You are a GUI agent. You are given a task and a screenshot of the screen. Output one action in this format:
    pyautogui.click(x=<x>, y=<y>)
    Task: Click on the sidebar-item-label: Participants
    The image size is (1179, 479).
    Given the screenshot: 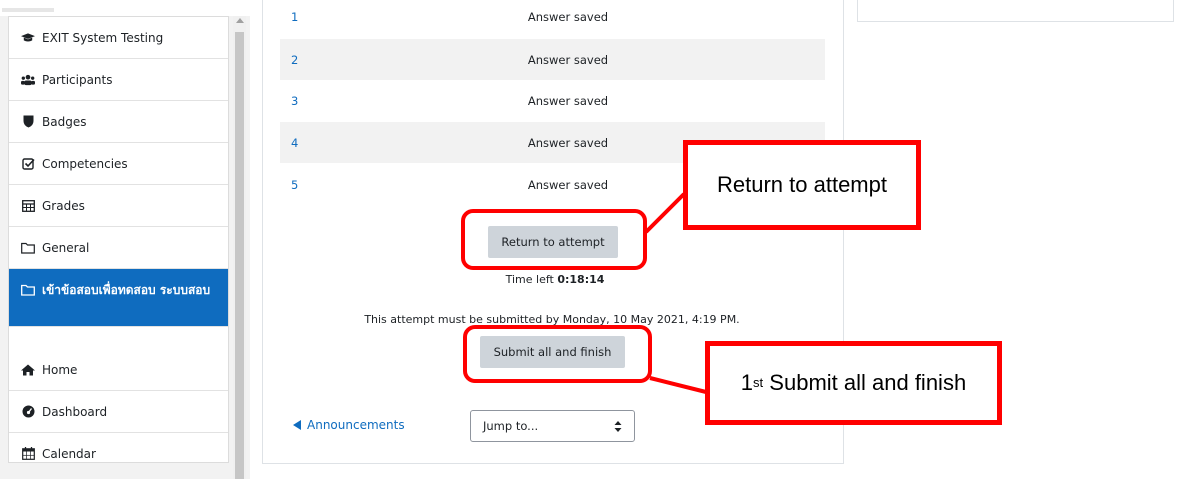 What is the action you would take?
    pyautogui.click(x=77, y=79)
    